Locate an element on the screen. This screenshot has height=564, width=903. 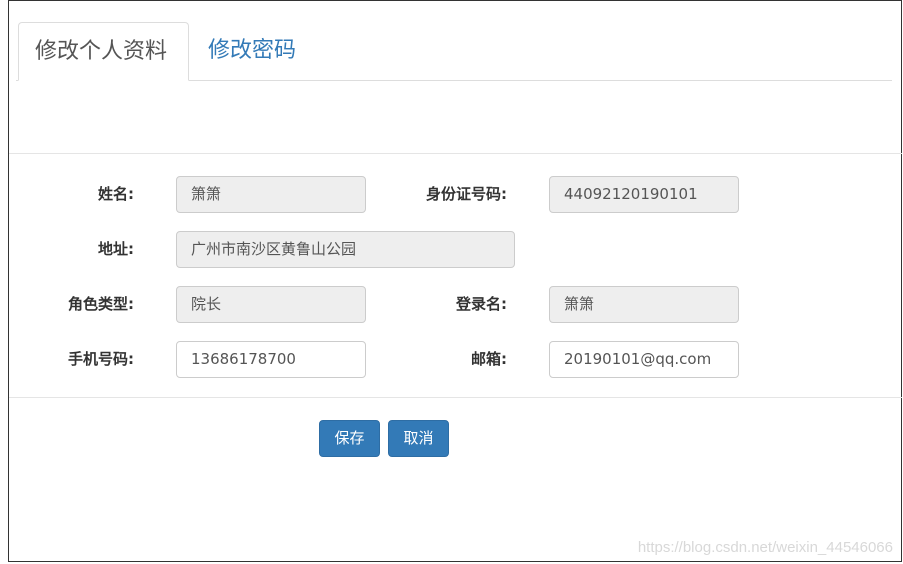
divider-bottom is located at coordinates (455, 397).